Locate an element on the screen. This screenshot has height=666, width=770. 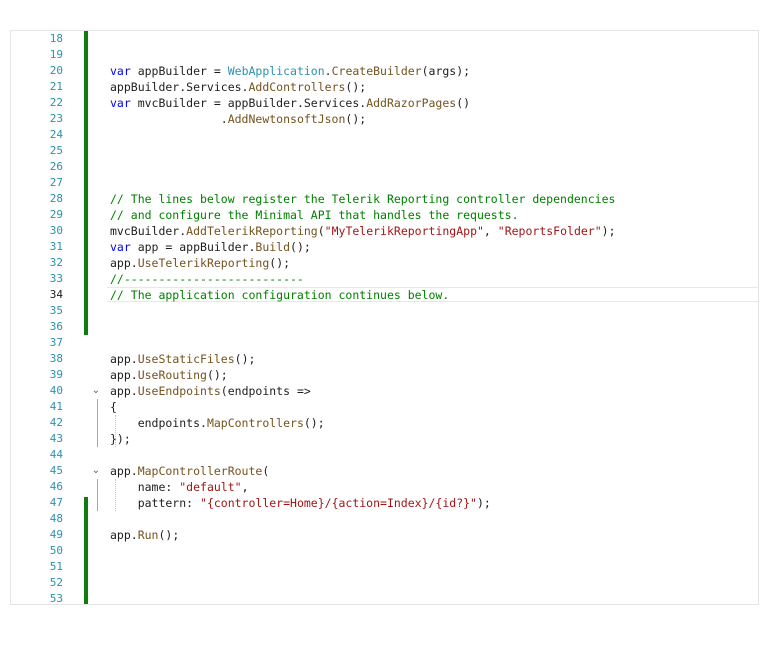
code-token: endpoints. is located at coordinates (158, 423).